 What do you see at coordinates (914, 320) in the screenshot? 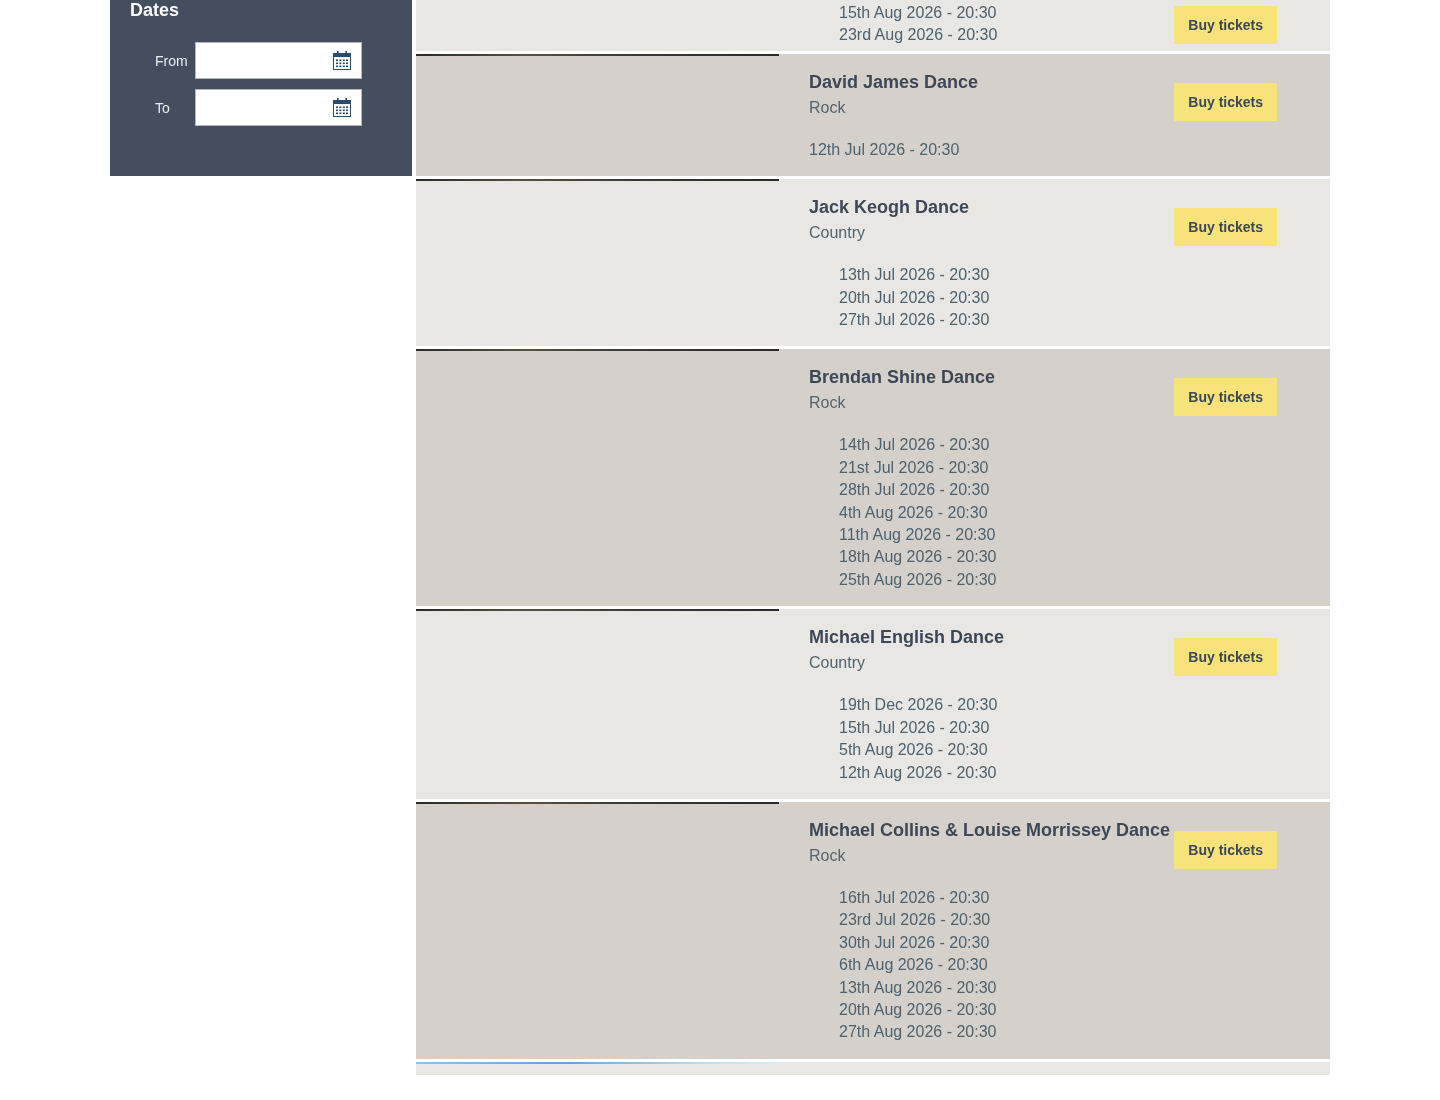
I see `event-date: 27th Jul 2026 - 20:30` at bounding box center [914, 320].